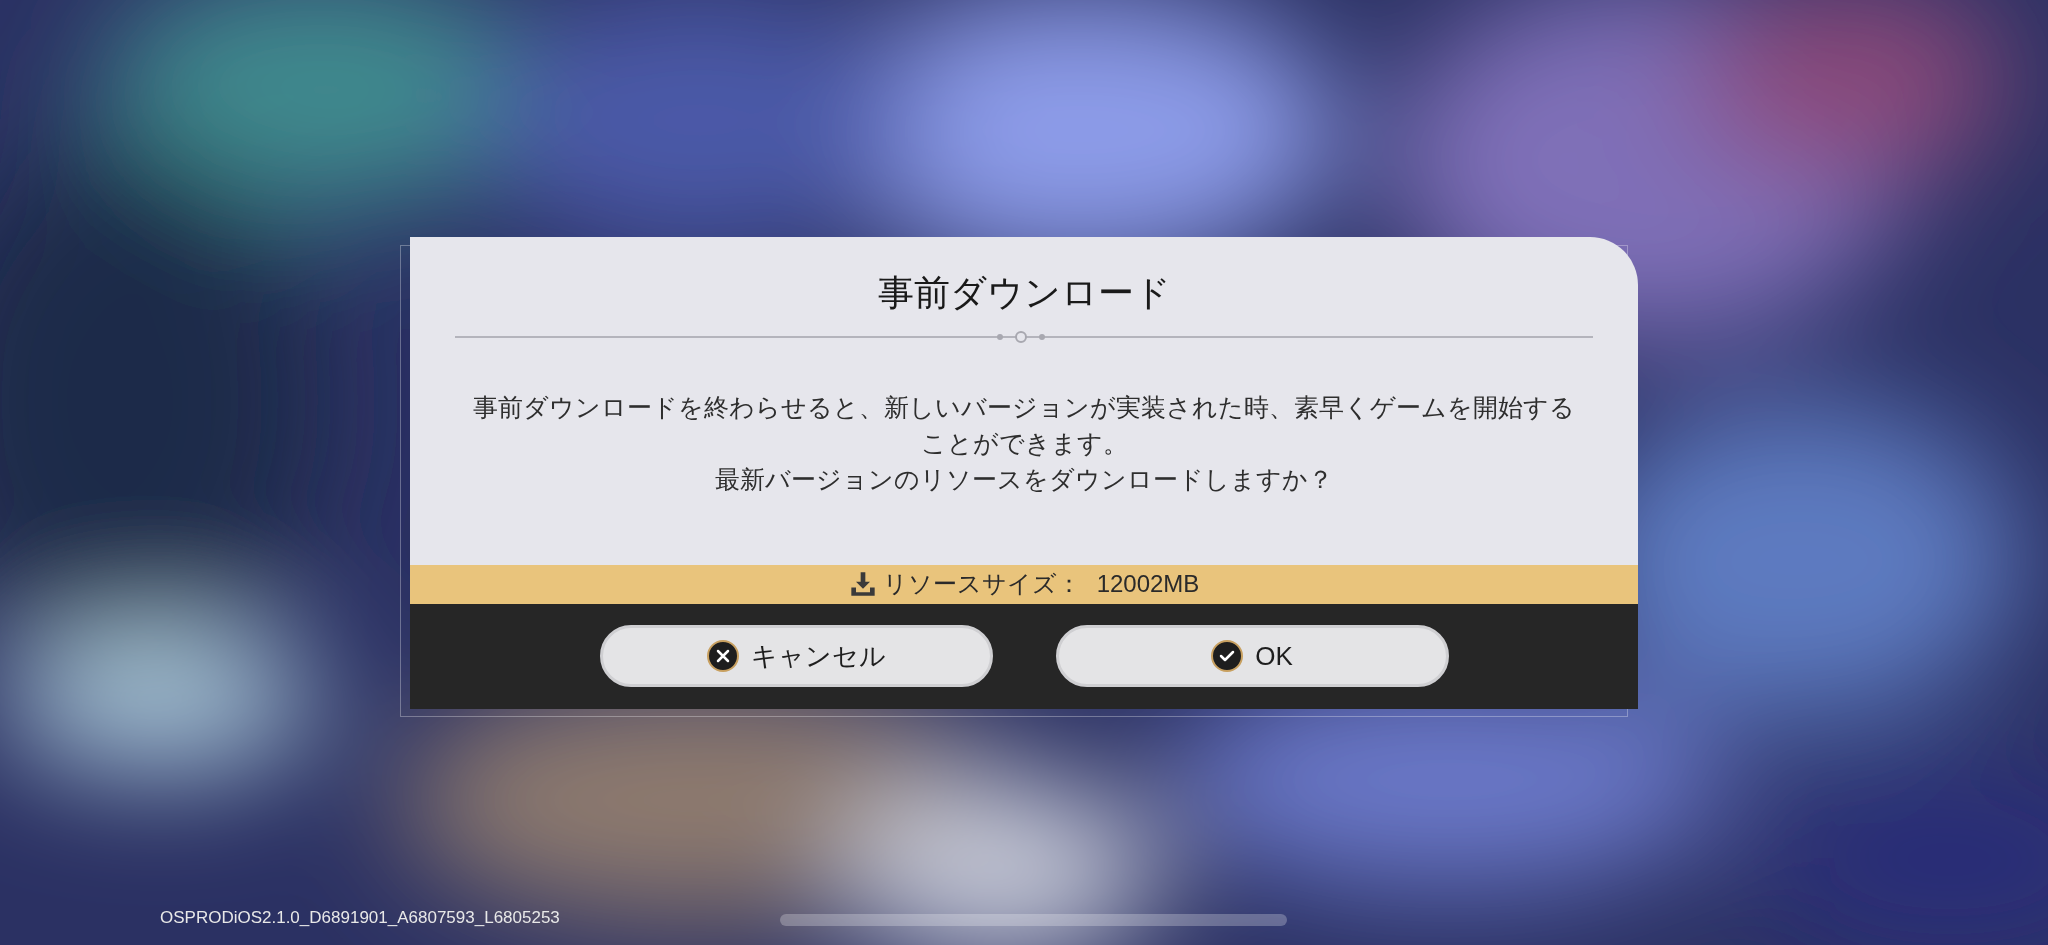 This screenshot has height=945, width=2048. What do you see at coordinates (796, 656) in the screenshot?
I see `cancel-button: キャンセル` at bounding box center [796, 656].